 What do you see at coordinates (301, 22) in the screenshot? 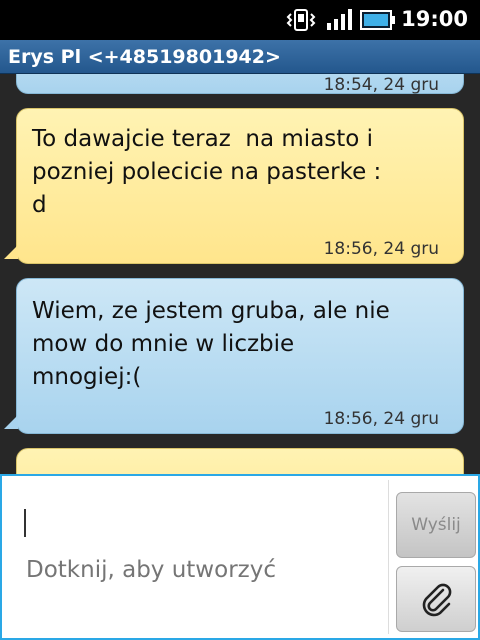
I see `vibrate-icon` at bounding box center [301, 22].